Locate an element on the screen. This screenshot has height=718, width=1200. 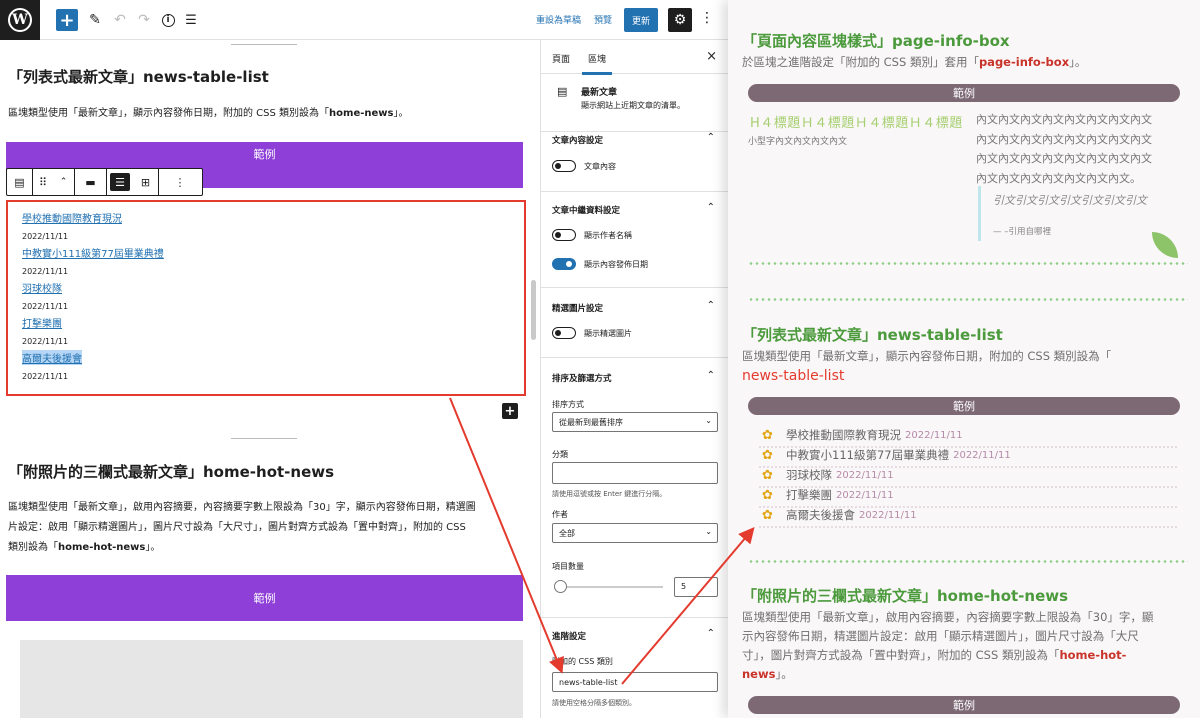
post-title: 打擊樂團 is located at coordinates (809, 495).